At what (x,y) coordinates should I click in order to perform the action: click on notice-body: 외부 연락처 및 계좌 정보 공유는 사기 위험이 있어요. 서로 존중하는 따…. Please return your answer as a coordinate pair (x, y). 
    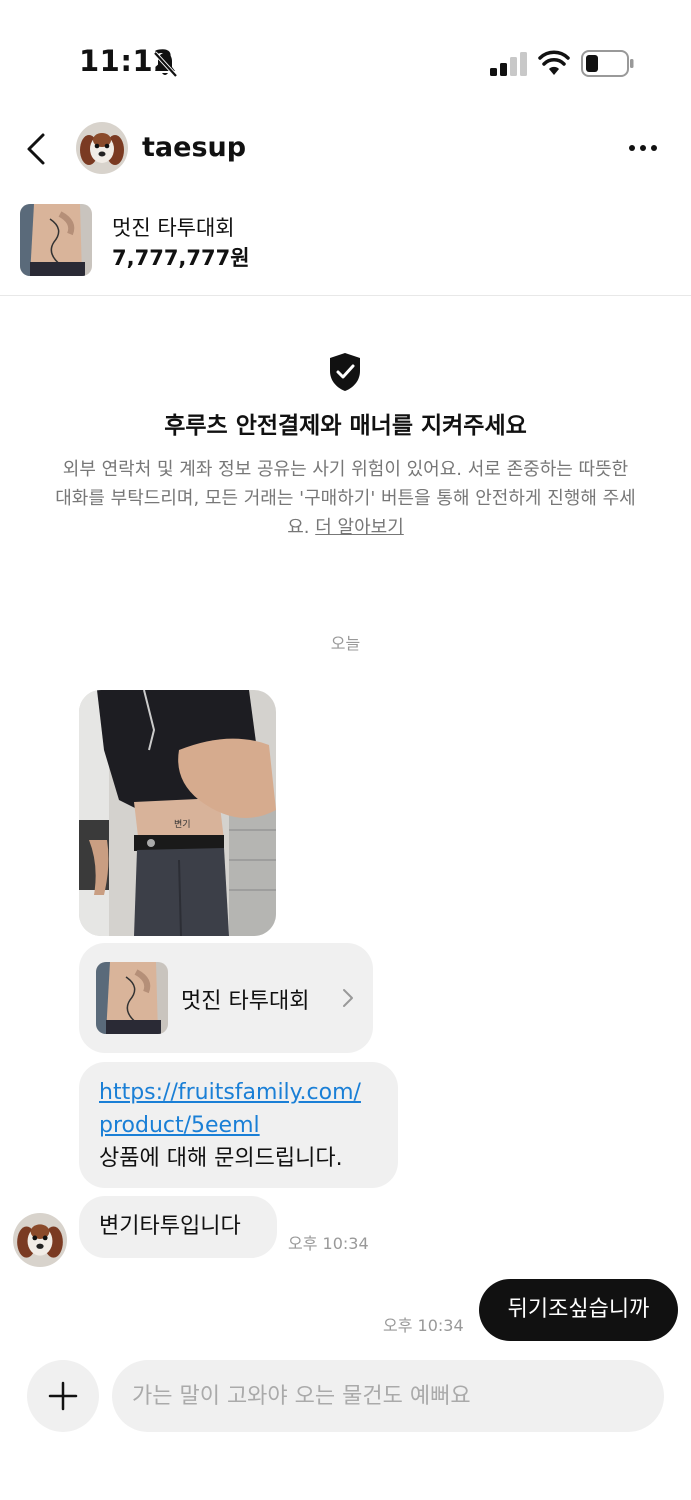
    Looking at the image, I should click on (345, 498).